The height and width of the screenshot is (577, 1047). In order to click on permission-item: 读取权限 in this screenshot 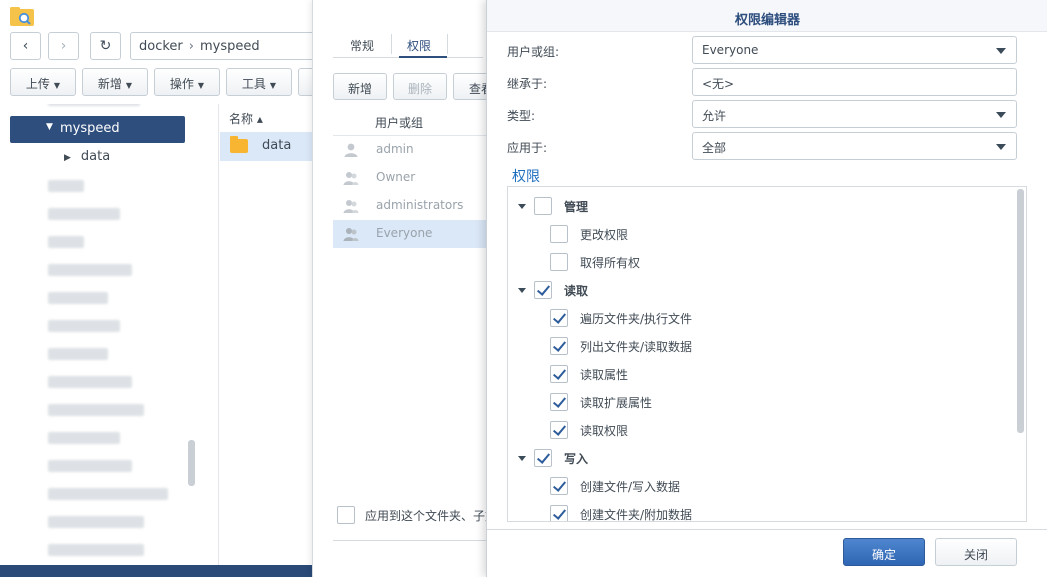, I will do `click(700, 435)`.